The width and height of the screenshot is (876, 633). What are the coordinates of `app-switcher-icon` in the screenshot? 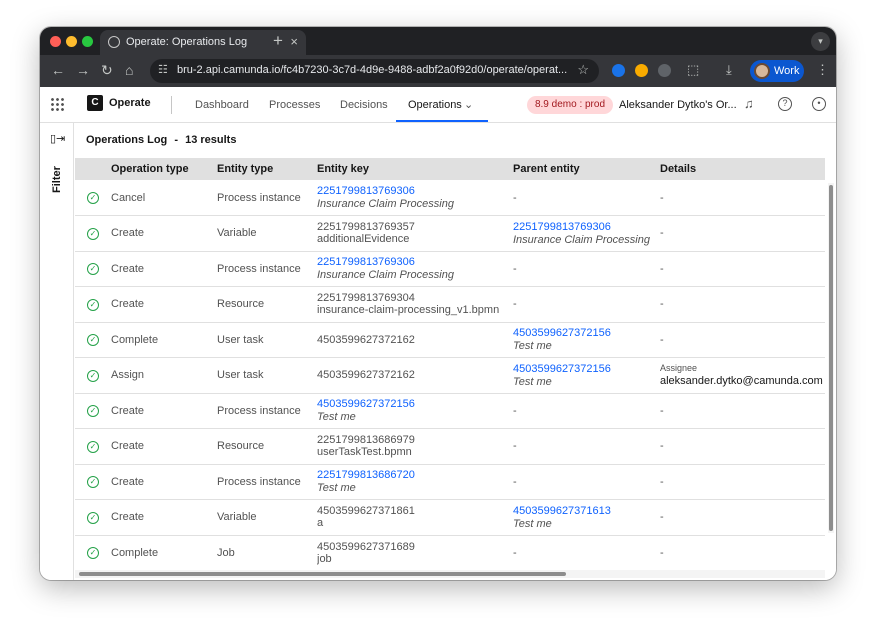 It's located at (57, 104).